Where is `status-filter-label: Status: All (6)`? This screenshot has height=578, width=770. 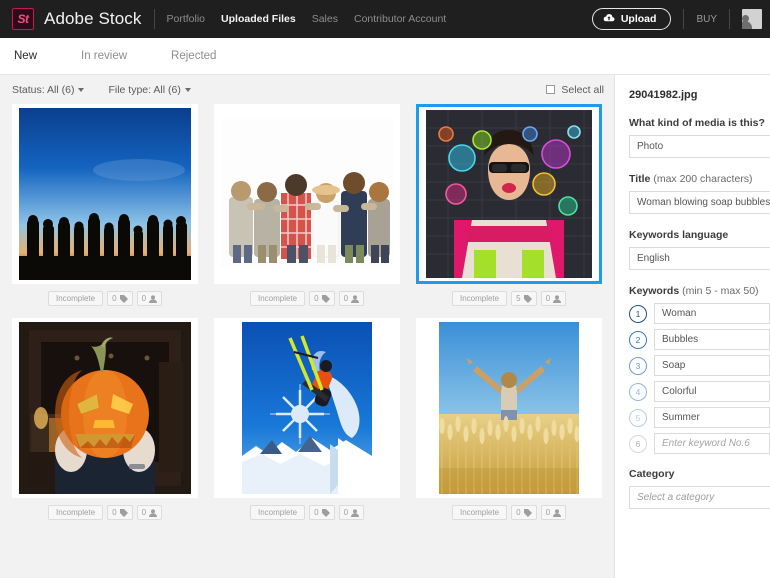
status-filter-label: Status: All (6) is located at coordinates (43, 89).